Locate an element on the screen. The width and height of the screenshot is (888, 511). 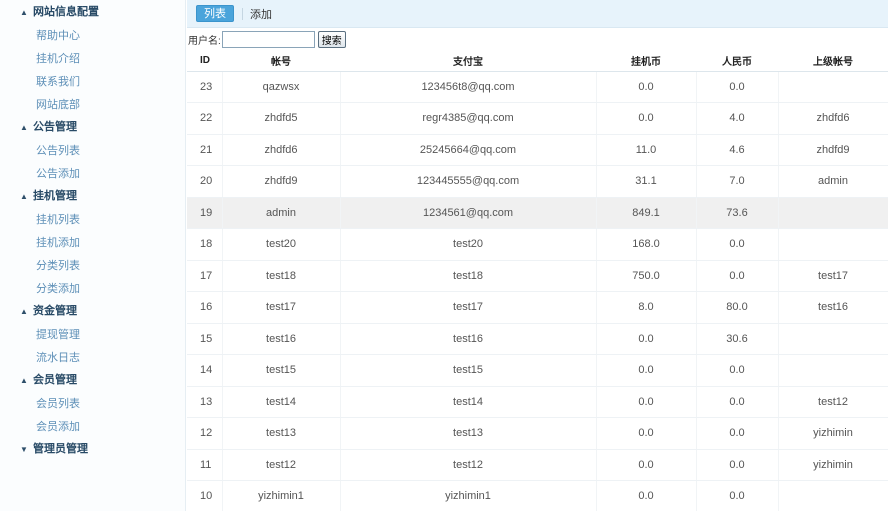
column-header: 挂机币 is located at coordinates (646, 61).